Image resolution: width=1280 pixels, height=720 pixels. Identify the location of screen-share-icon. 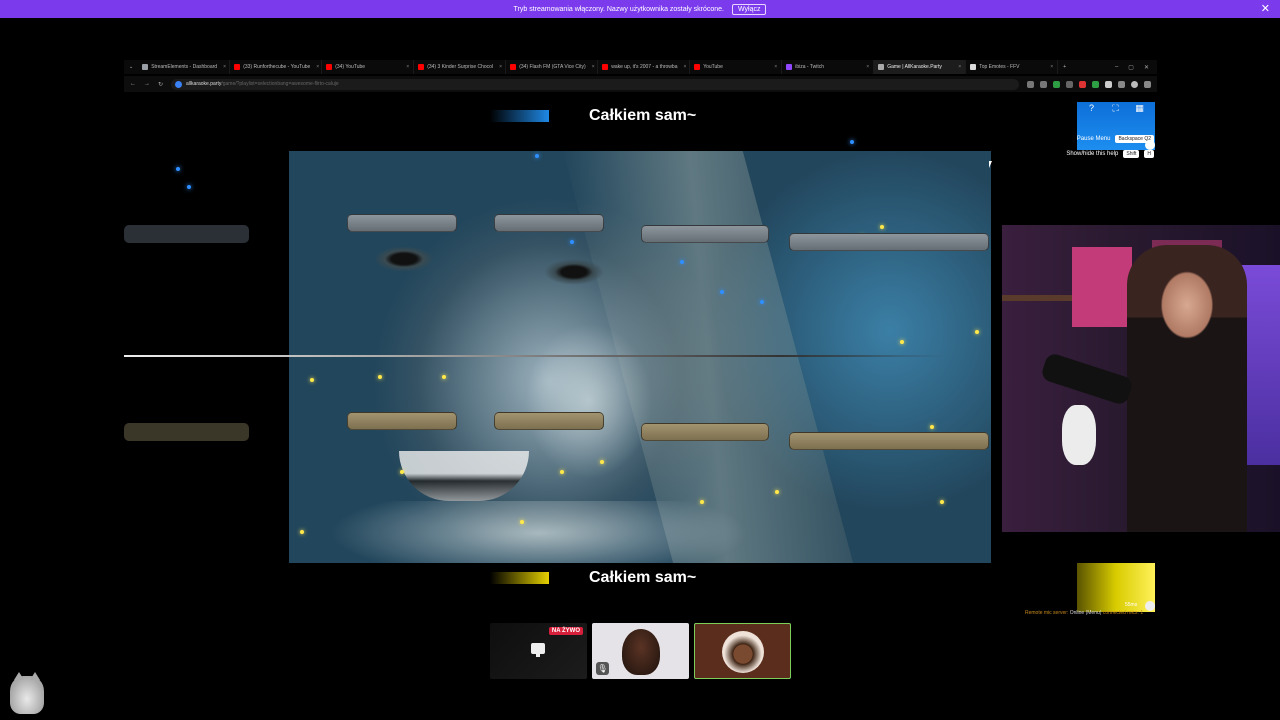
(538, 650).